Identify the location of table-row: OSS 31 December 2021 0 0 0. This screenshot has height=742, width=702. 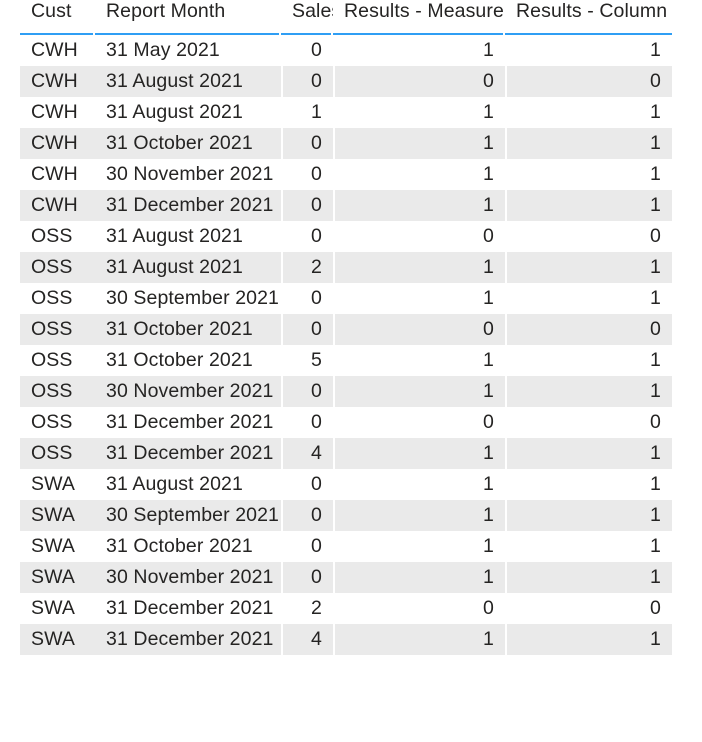
(346, 422).